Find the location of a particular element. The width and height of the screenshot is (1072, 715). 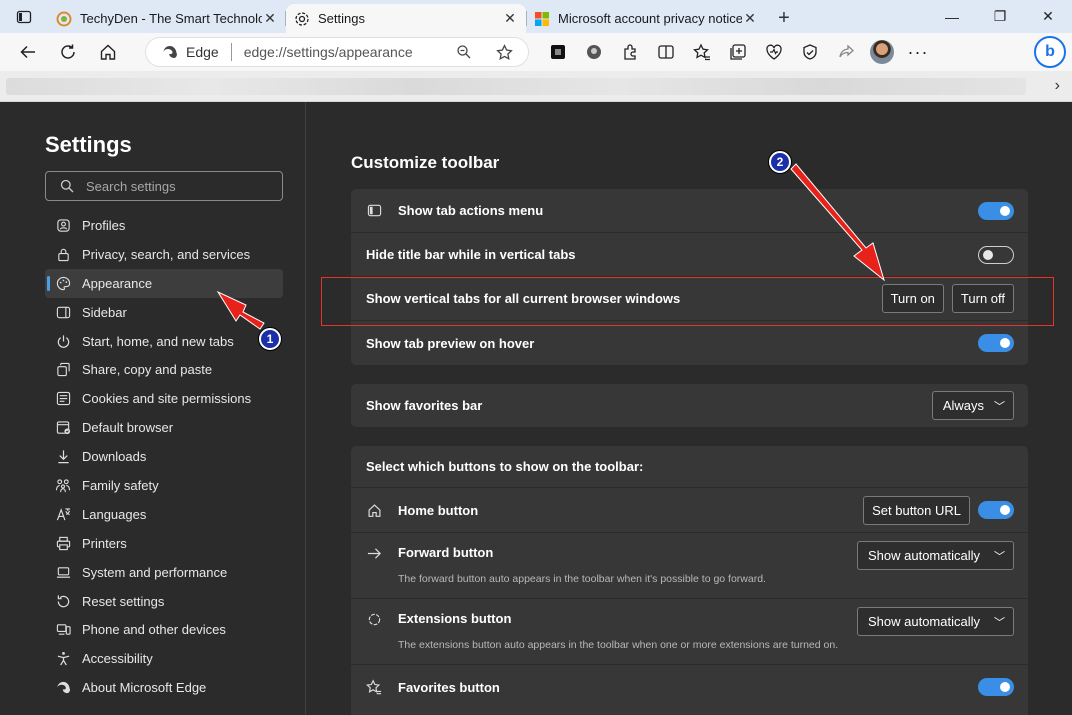

sidebar-item-about: About Microsoft Edge is located at coordinates (164, 687).